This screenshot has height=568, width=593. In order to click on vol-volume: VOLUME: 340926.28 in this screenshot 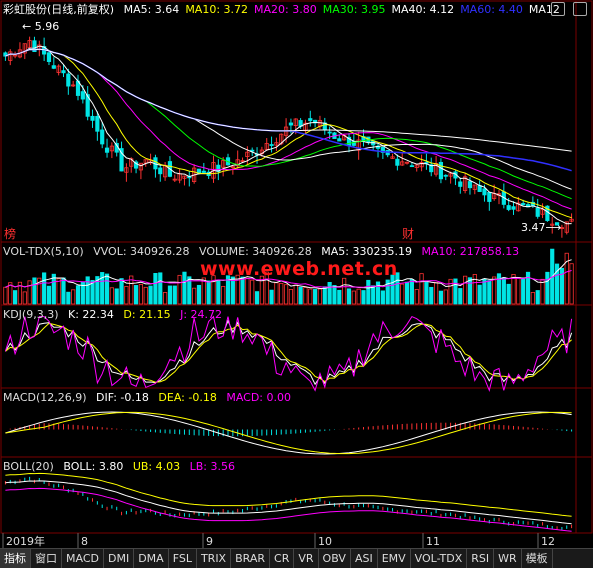, I will do `click(255, 251)`.